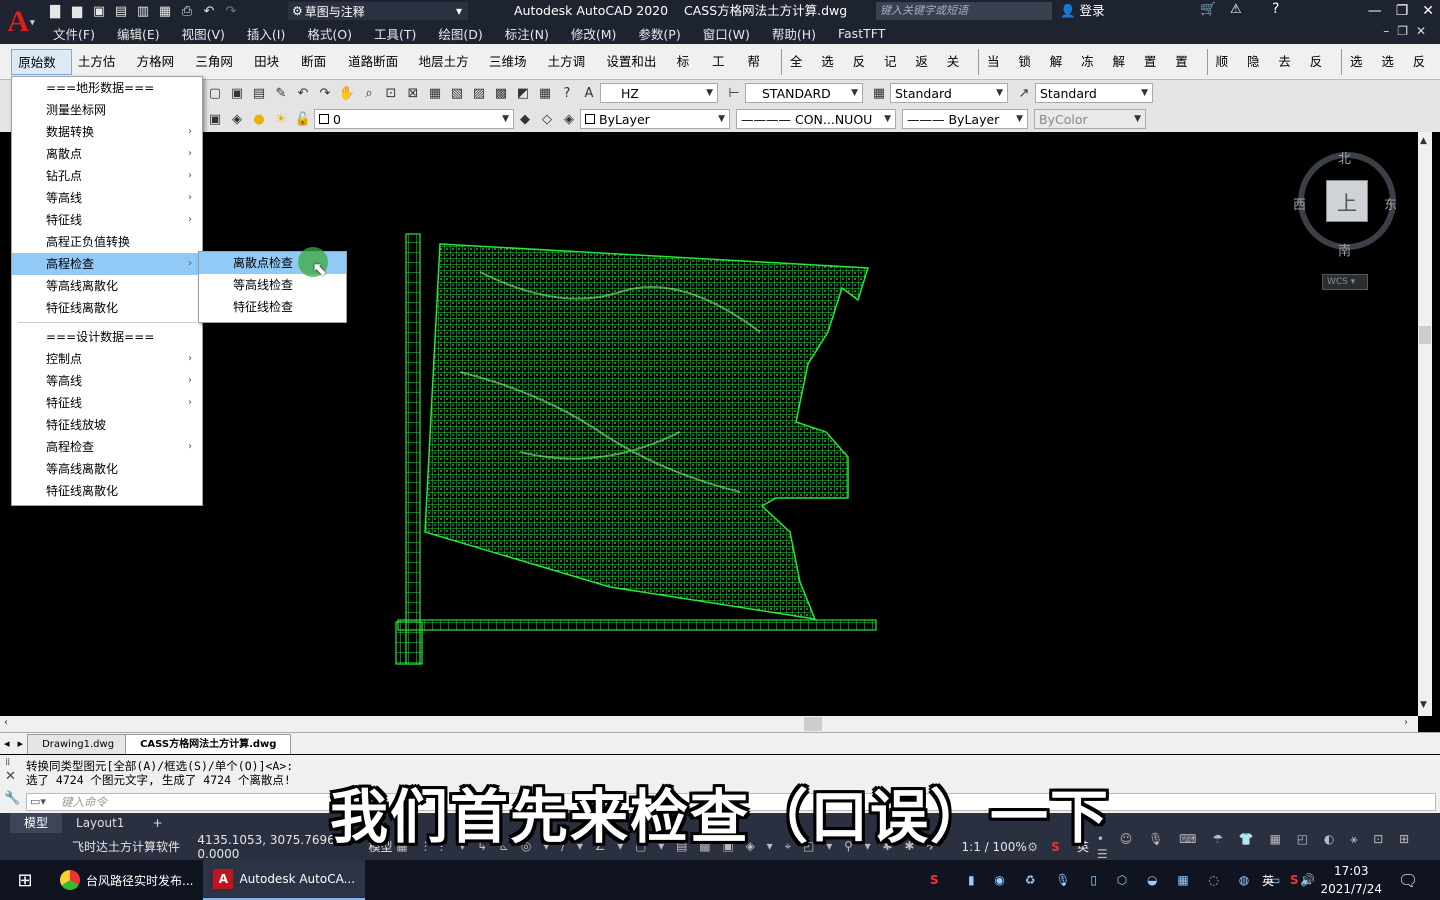 The width and height of the screenshot is (1440, 900). Describe the element at coordinates (1321, 72) in the screenshot. I see `layer-tool-button: 反隐` at that location.